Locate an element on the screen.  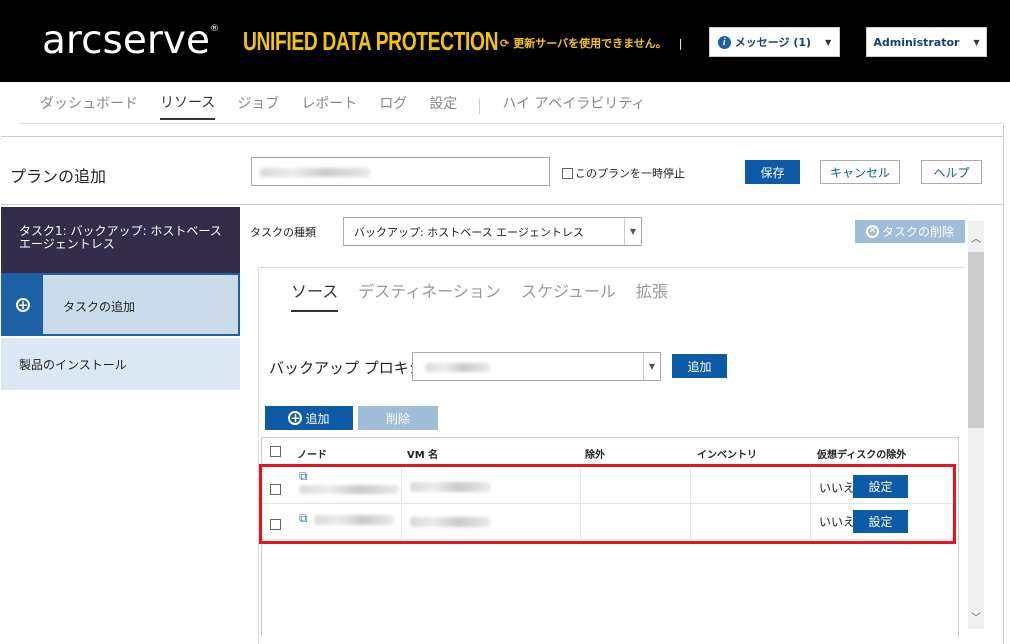
col-node: ノード is located at coordinates (312, 453).